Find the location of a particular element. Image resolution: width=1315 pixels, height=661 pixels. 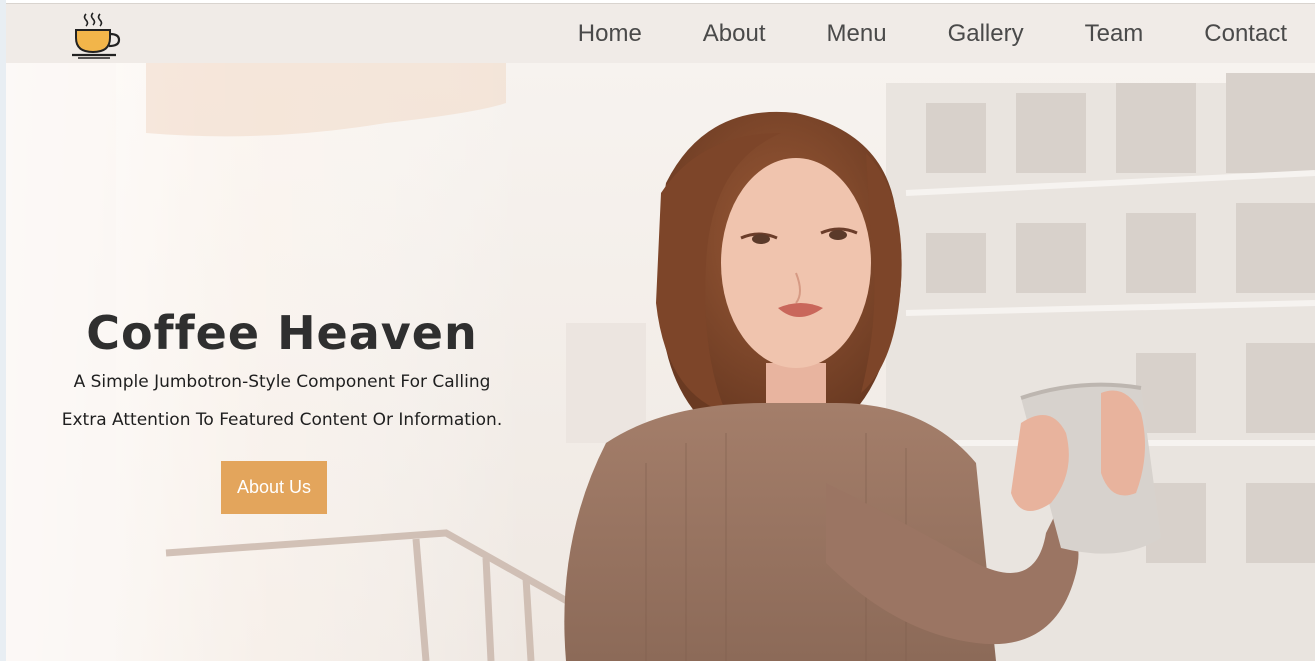

nav-item-gallery: Gallery is located at coordinates (986, 34).